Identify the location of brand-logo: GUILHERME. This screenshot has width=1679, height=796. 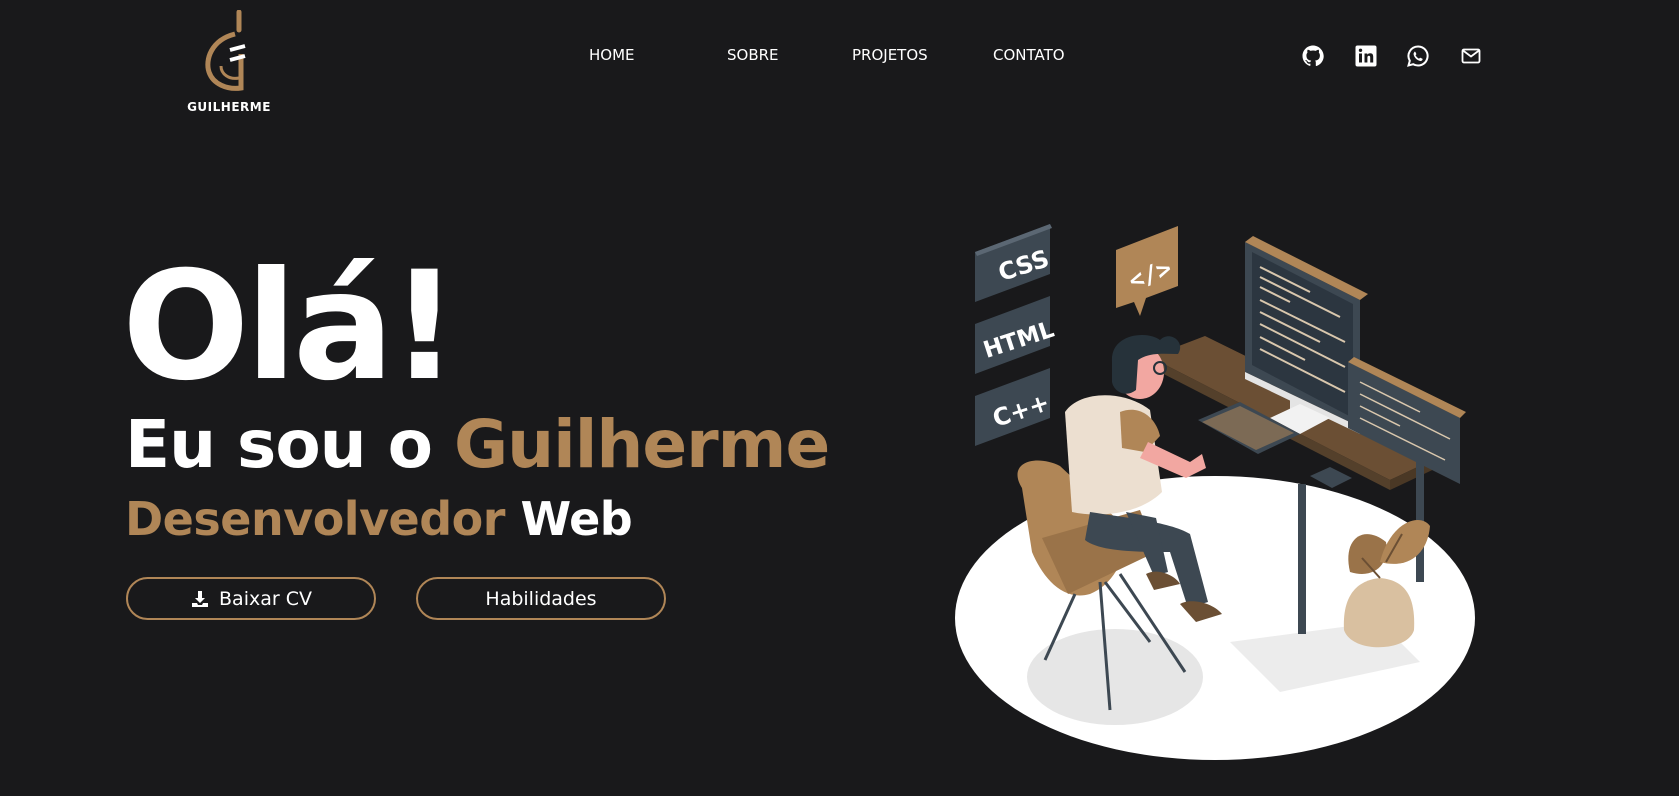
(229, 62).